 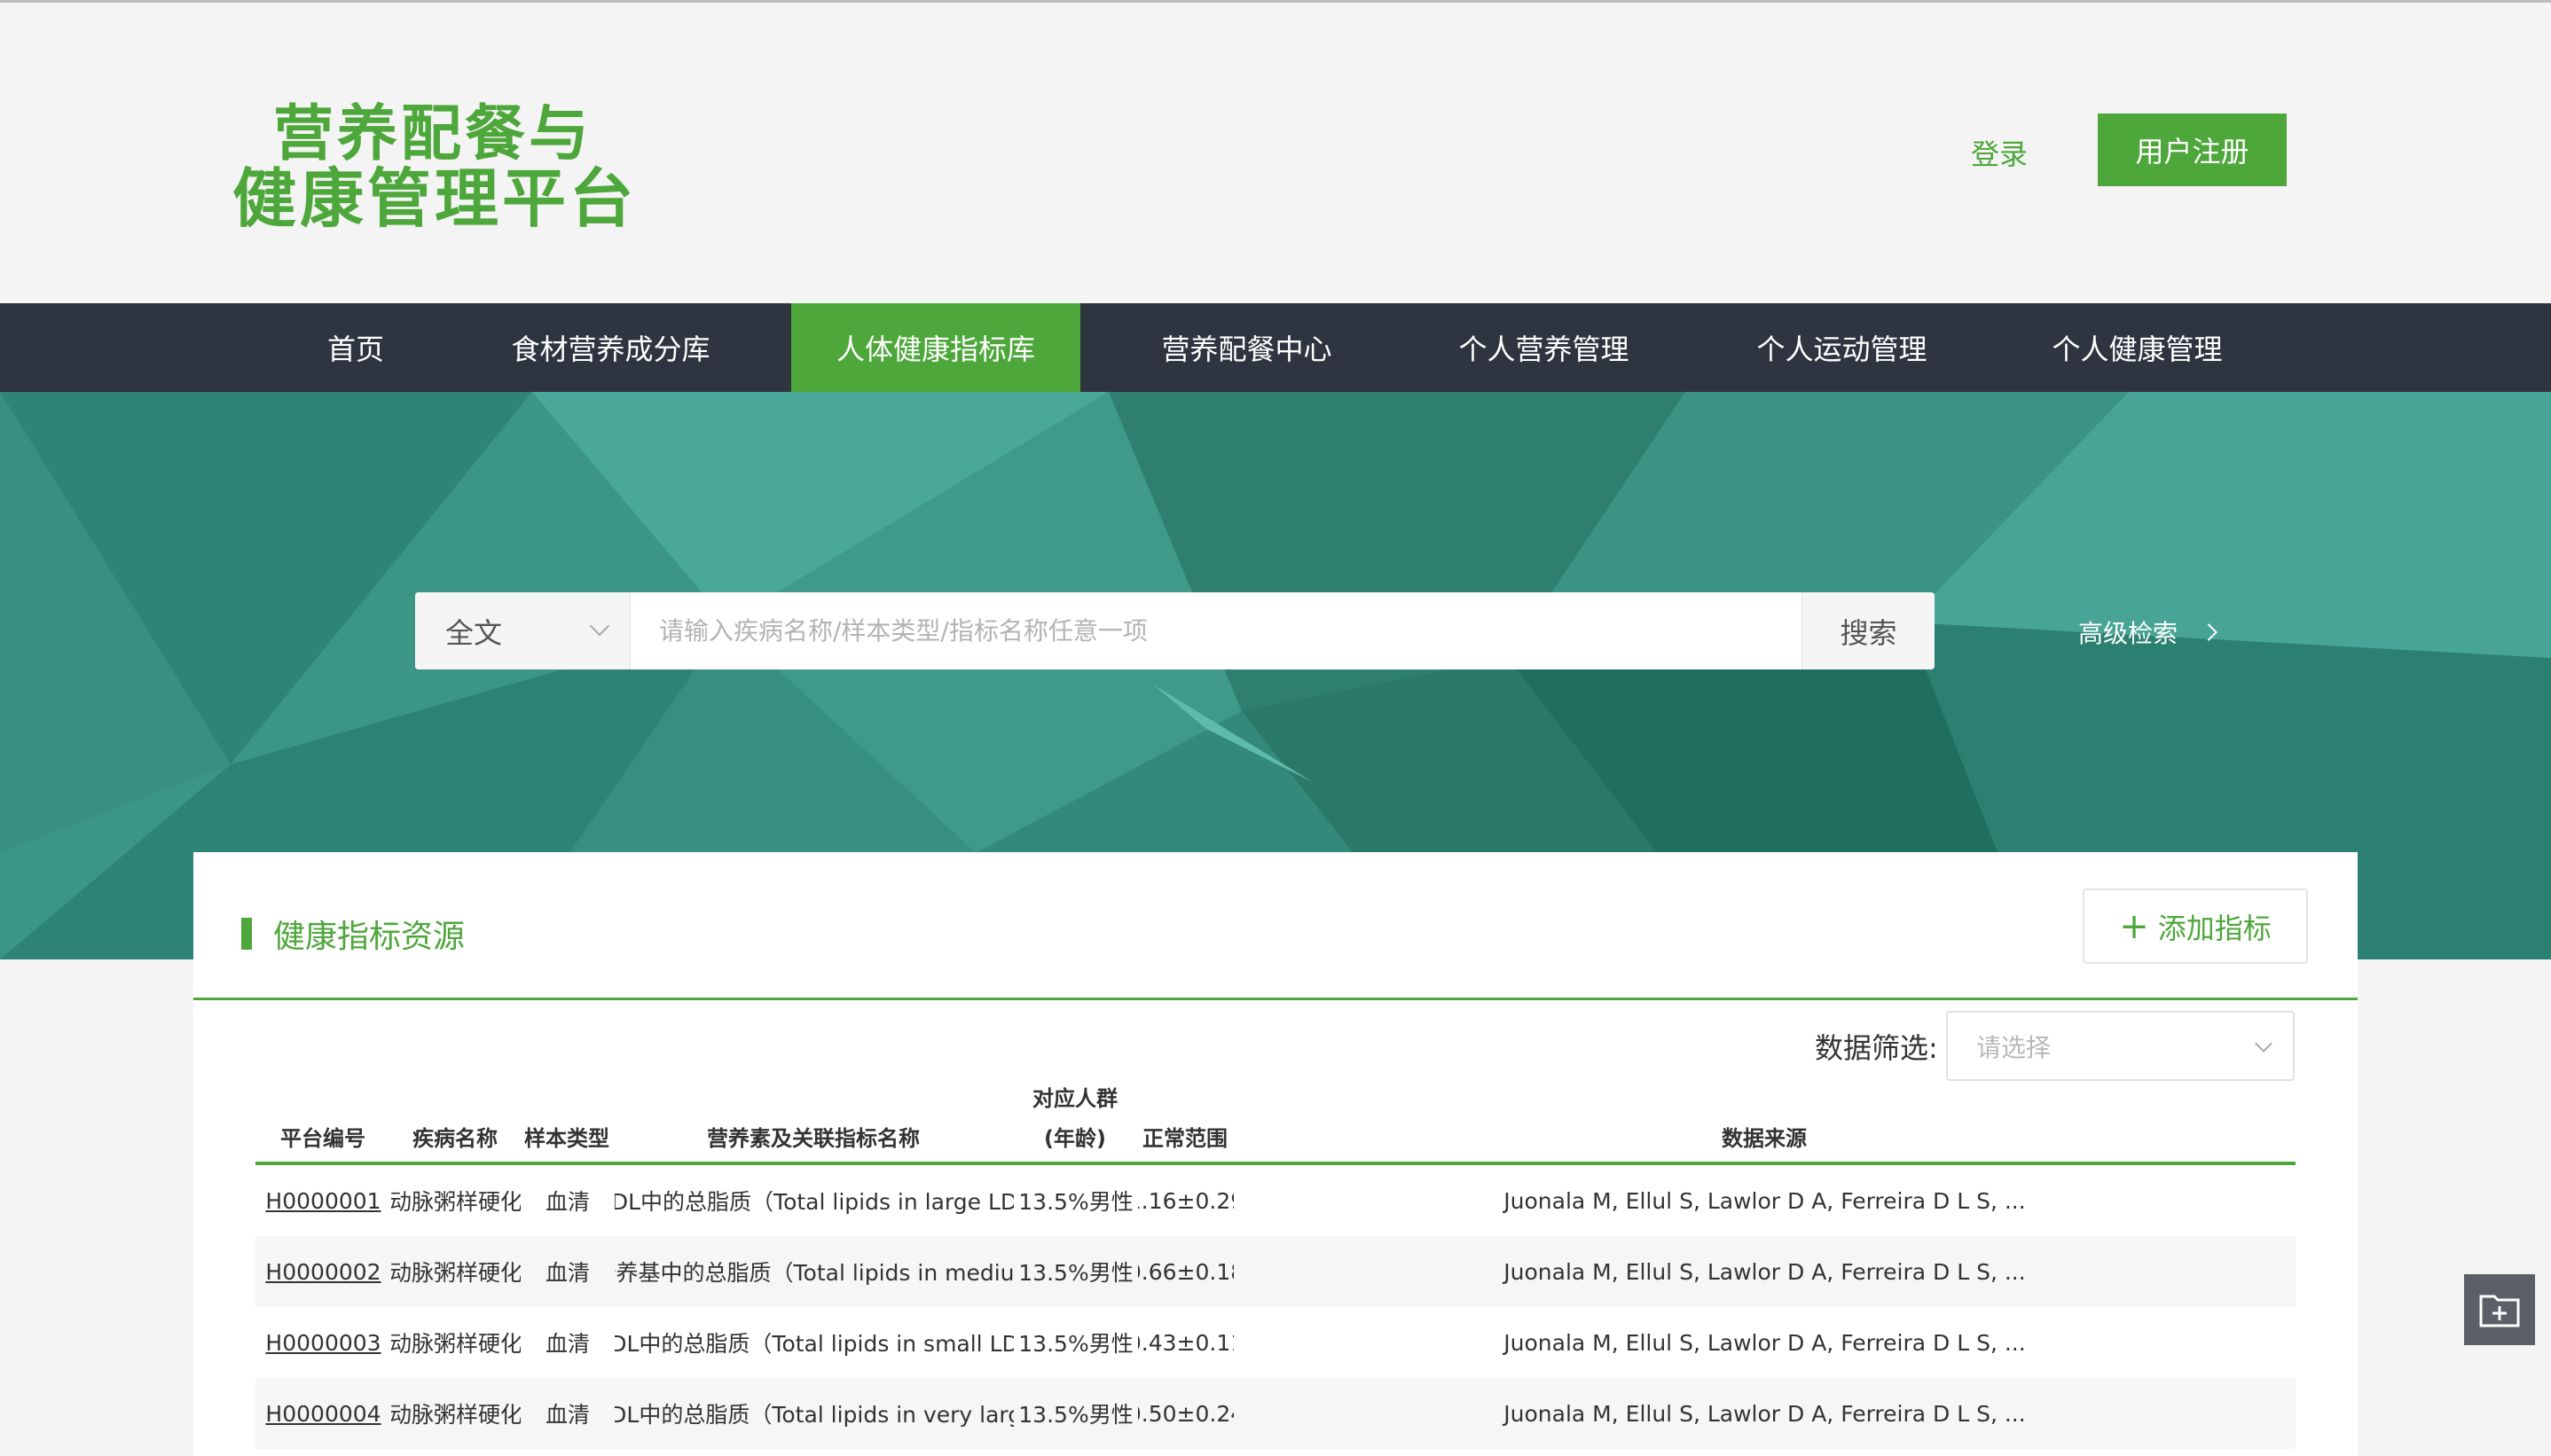 I want to click on nav-item-meal-center: 营养配餐中心, so click(x=1247, y=347).